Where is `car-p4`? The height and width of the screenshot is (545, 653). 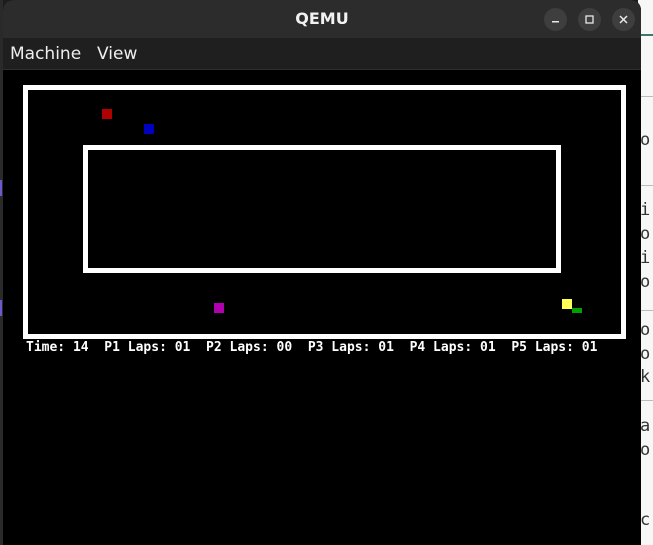
car-p4 is located at coordinates (567, 304).